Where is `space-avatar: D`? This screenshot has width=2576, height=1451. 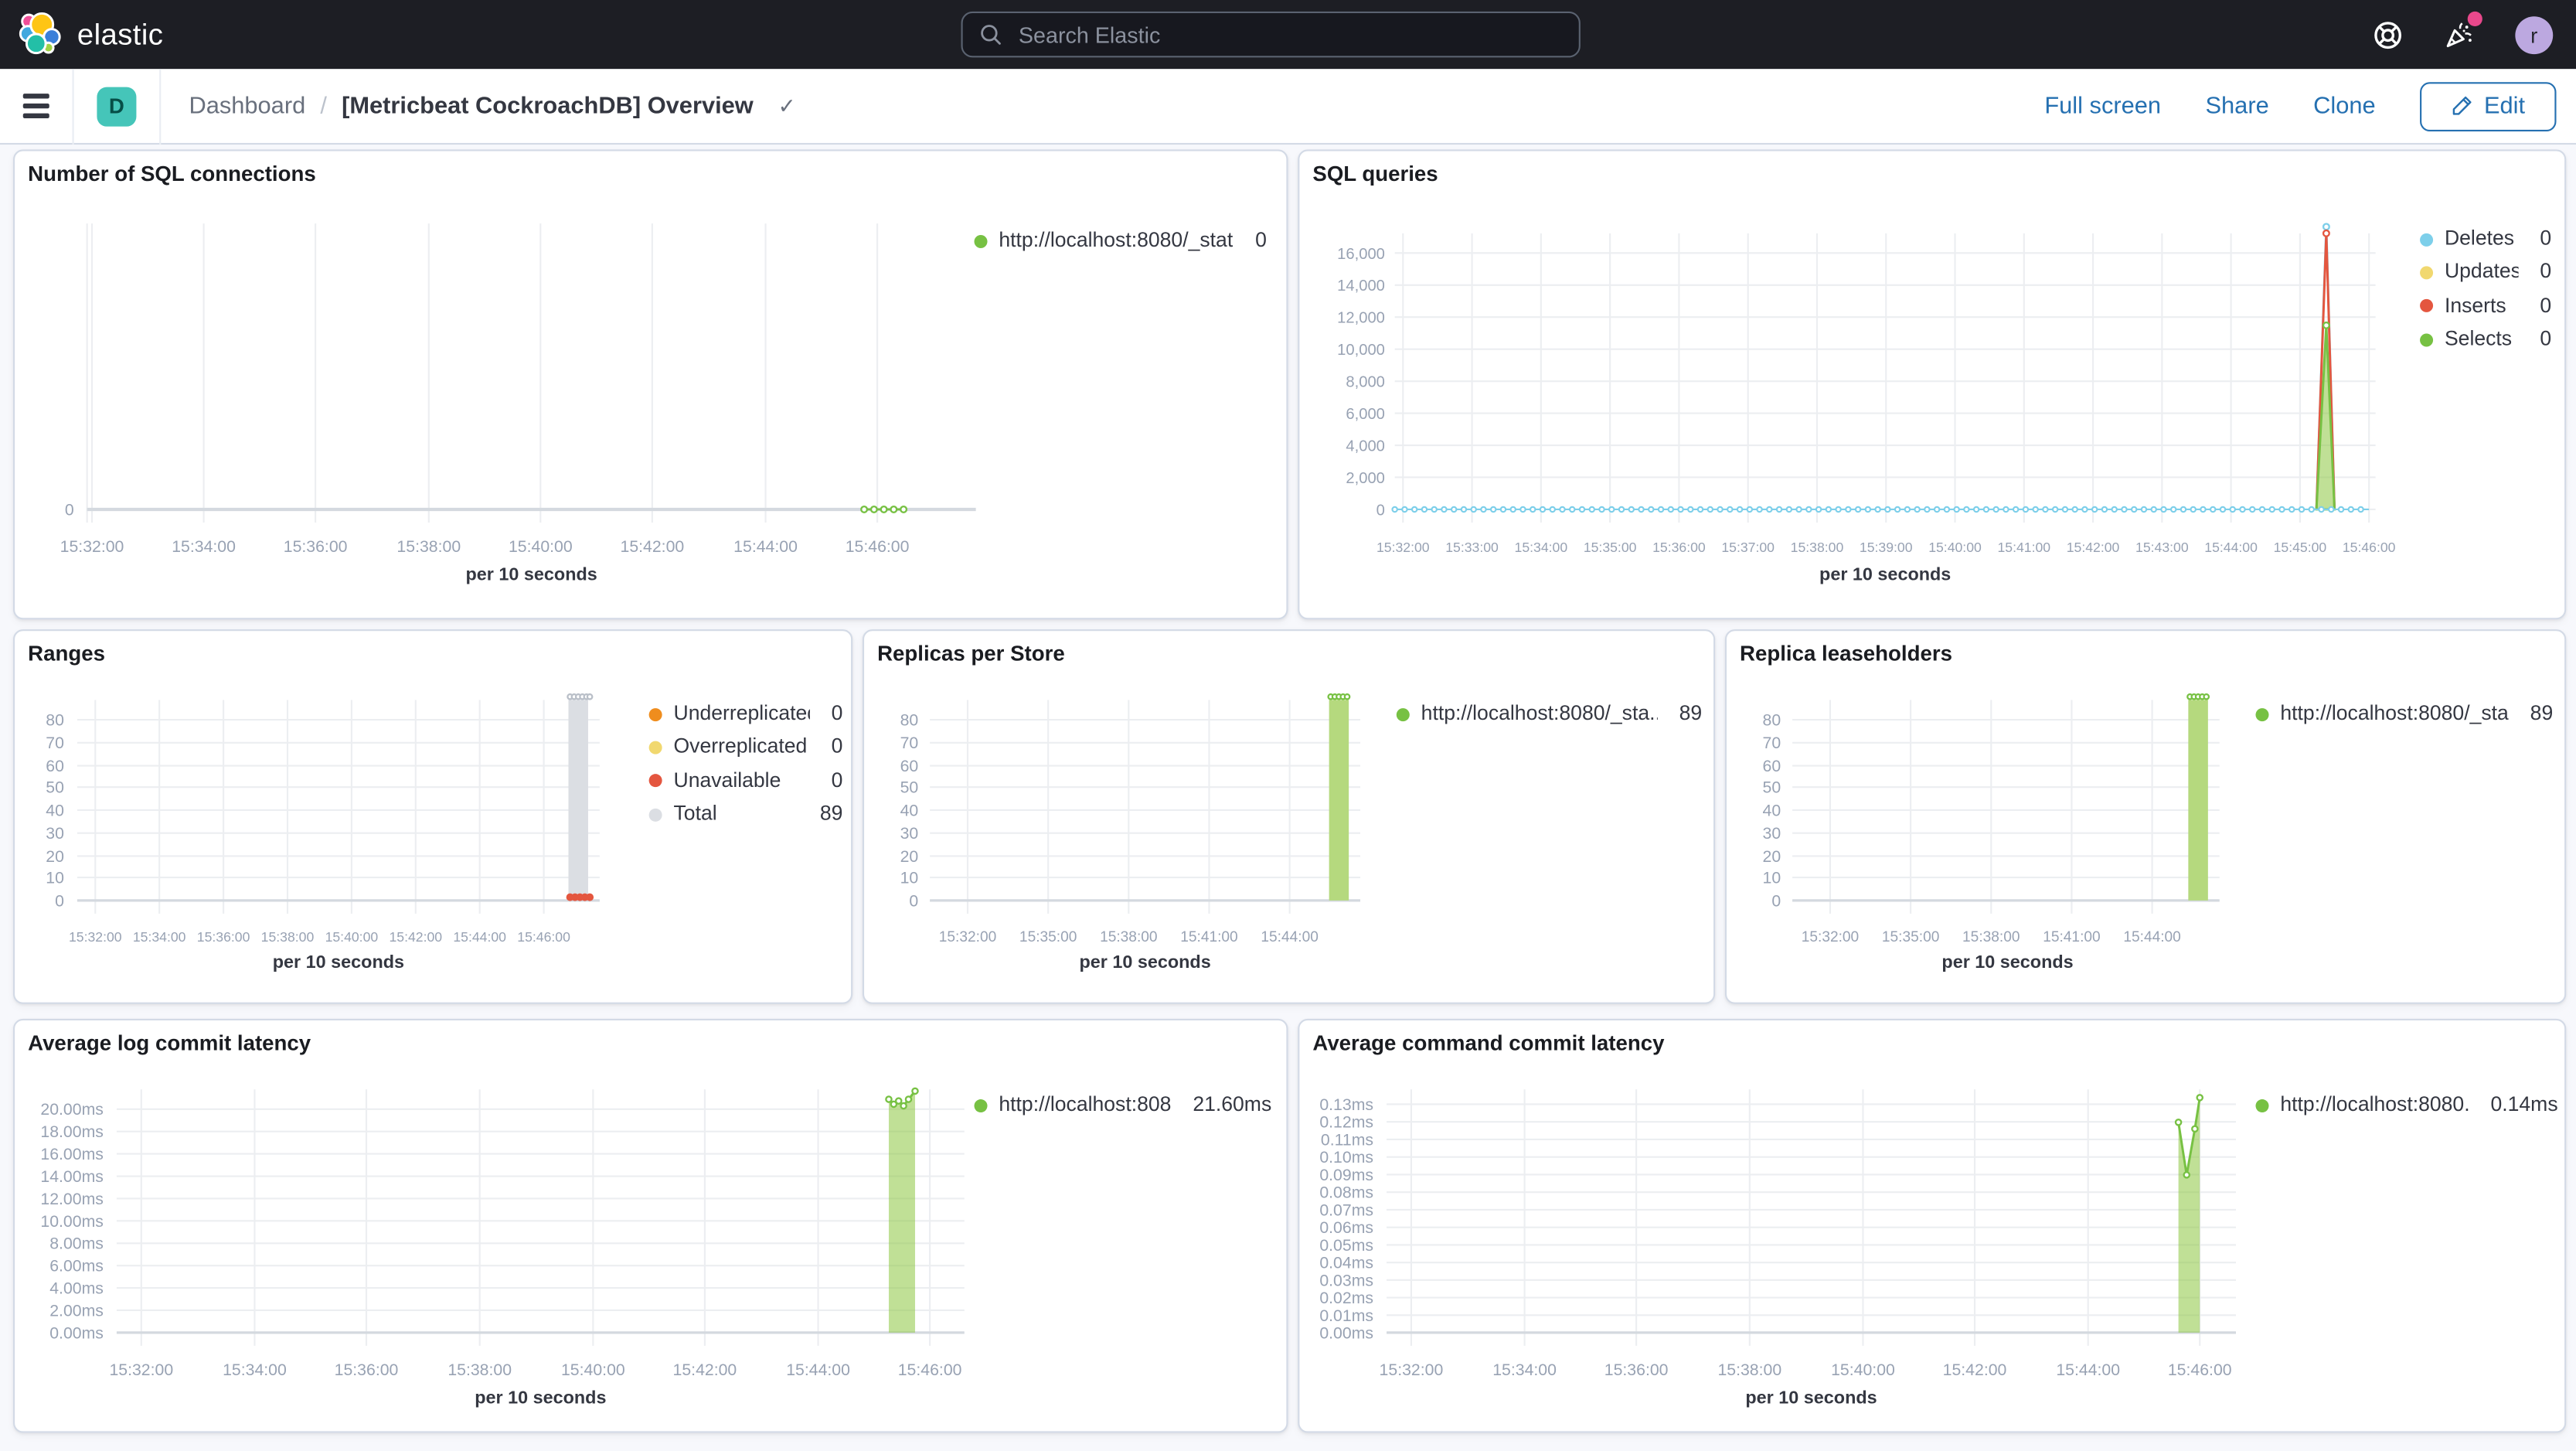 space-avatar: D is located at coordinates (117, 106).